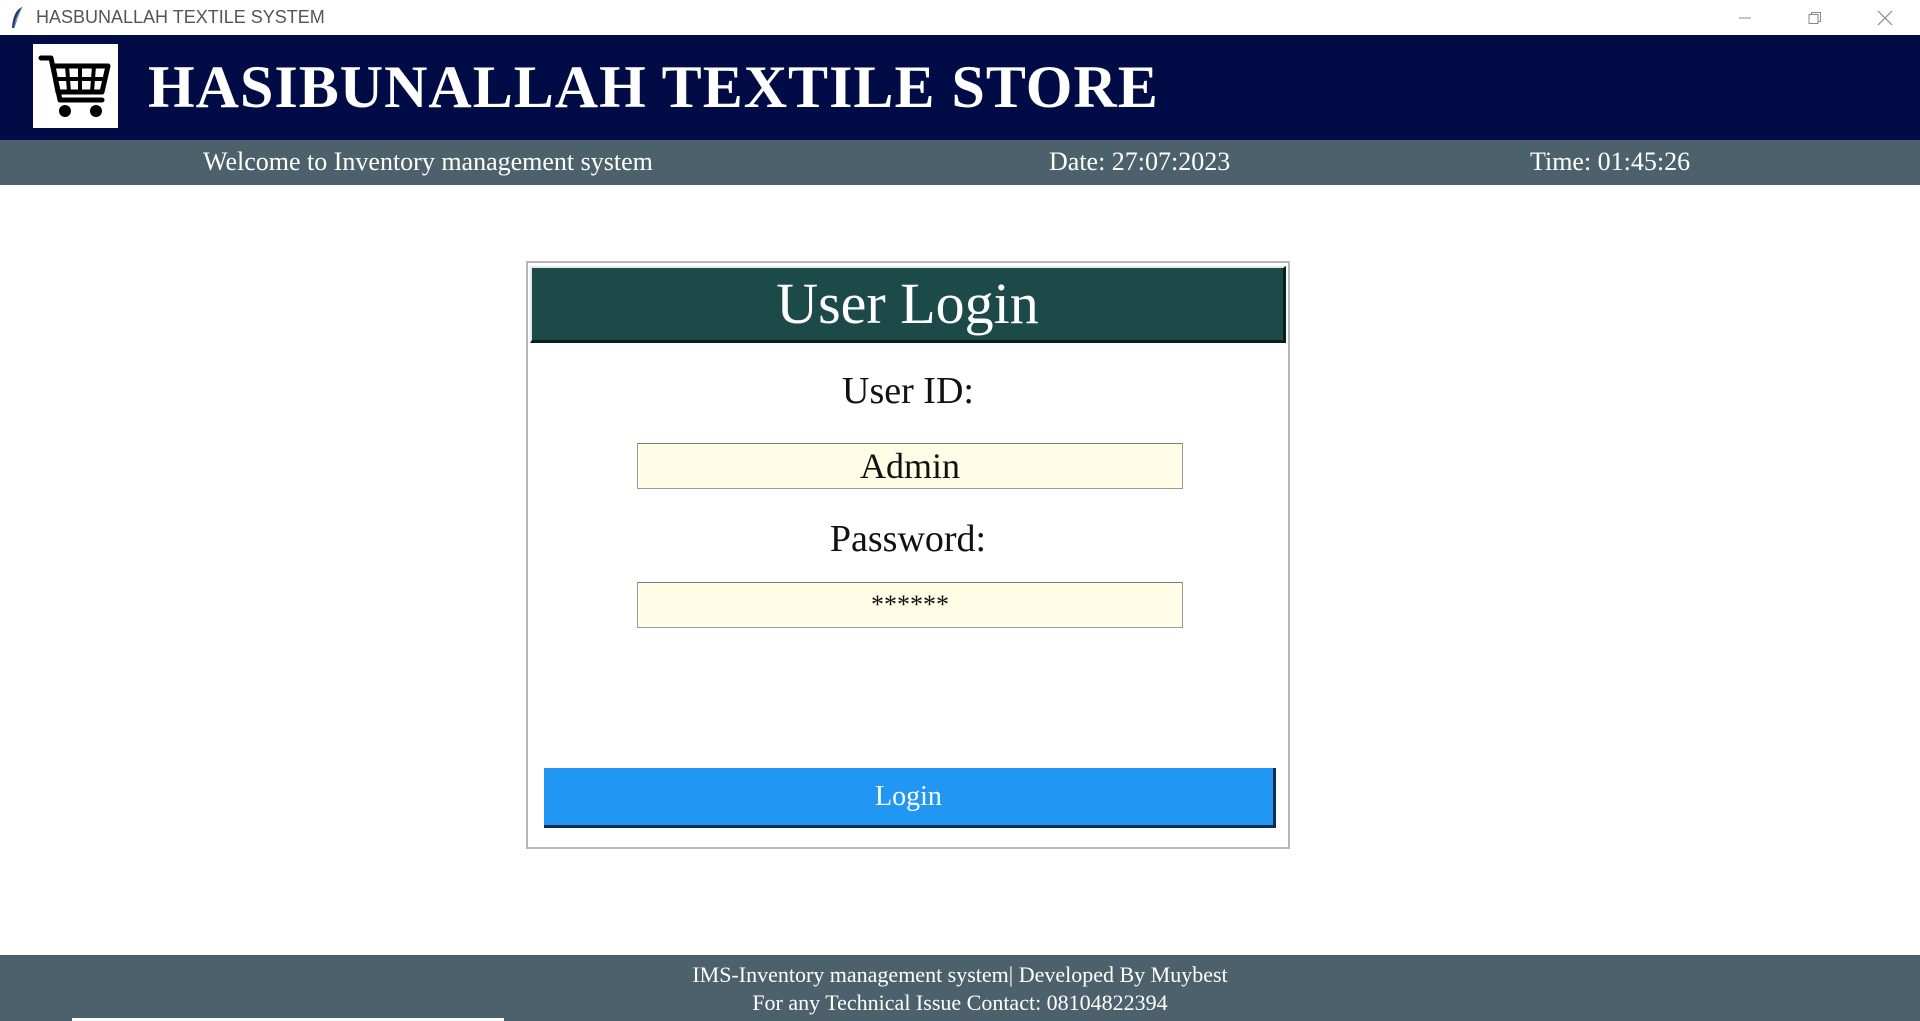  What do you see at coordinates (910, 466) in the screenshot?
I see `user-id-input` at bounding box center [910, 466].